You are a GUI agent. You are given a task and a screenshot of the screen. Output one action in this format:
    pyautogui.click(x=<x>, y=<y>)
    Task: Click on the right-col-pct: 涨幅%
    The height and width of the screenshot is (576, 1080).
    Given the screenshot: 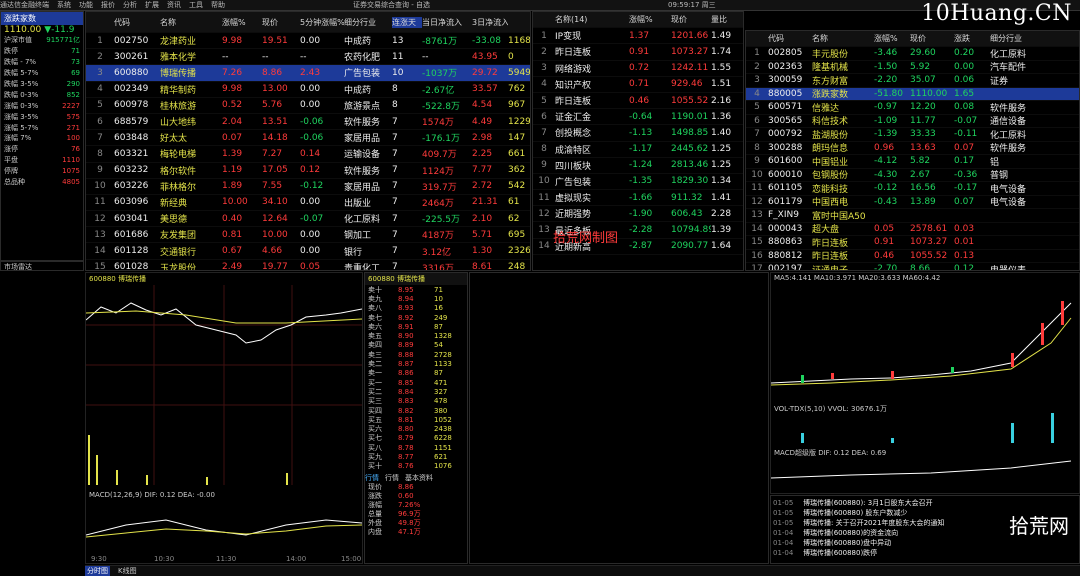 What is the action you would take?
    pyautogui.click(x=892, y=38)
    